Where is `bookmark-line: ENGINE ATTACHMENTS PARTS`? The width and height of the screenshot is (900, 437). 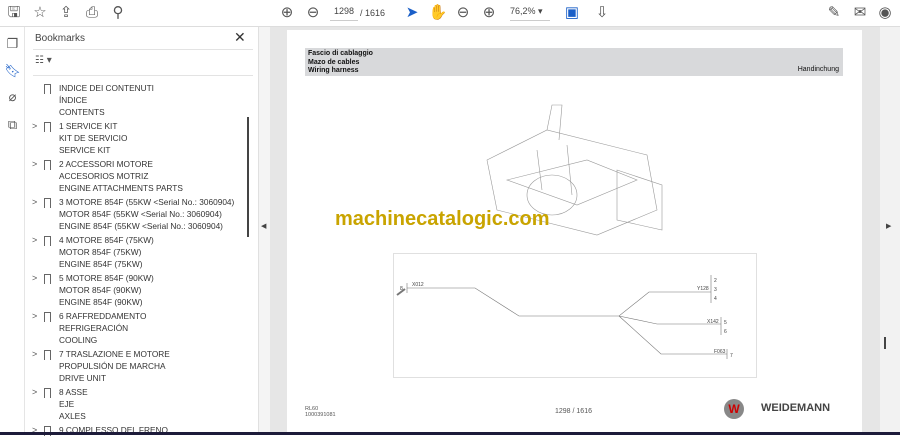 bookmark-line: ENGINE ATTACHMENTS PARTS is located at coordinates (121, 187).